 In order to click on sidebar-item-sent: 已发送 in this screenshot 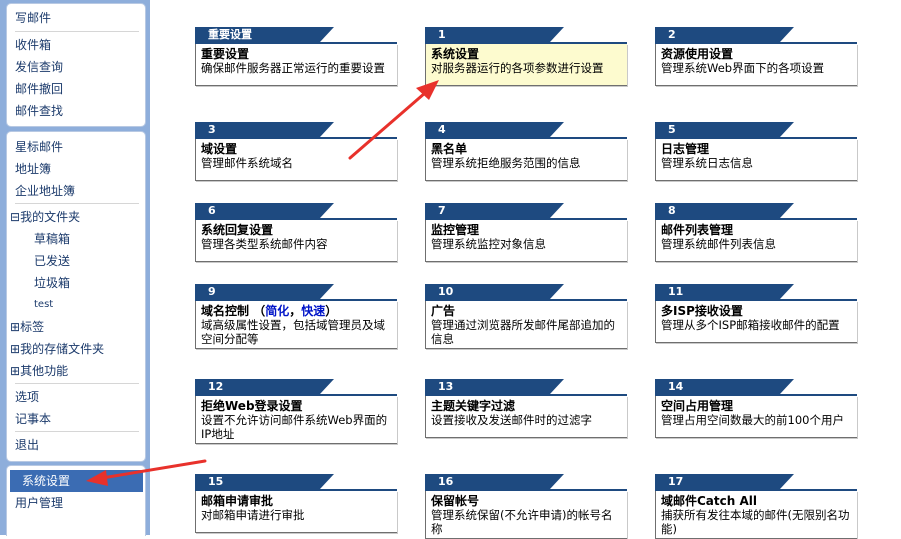, I will do `click(84, 261)`.